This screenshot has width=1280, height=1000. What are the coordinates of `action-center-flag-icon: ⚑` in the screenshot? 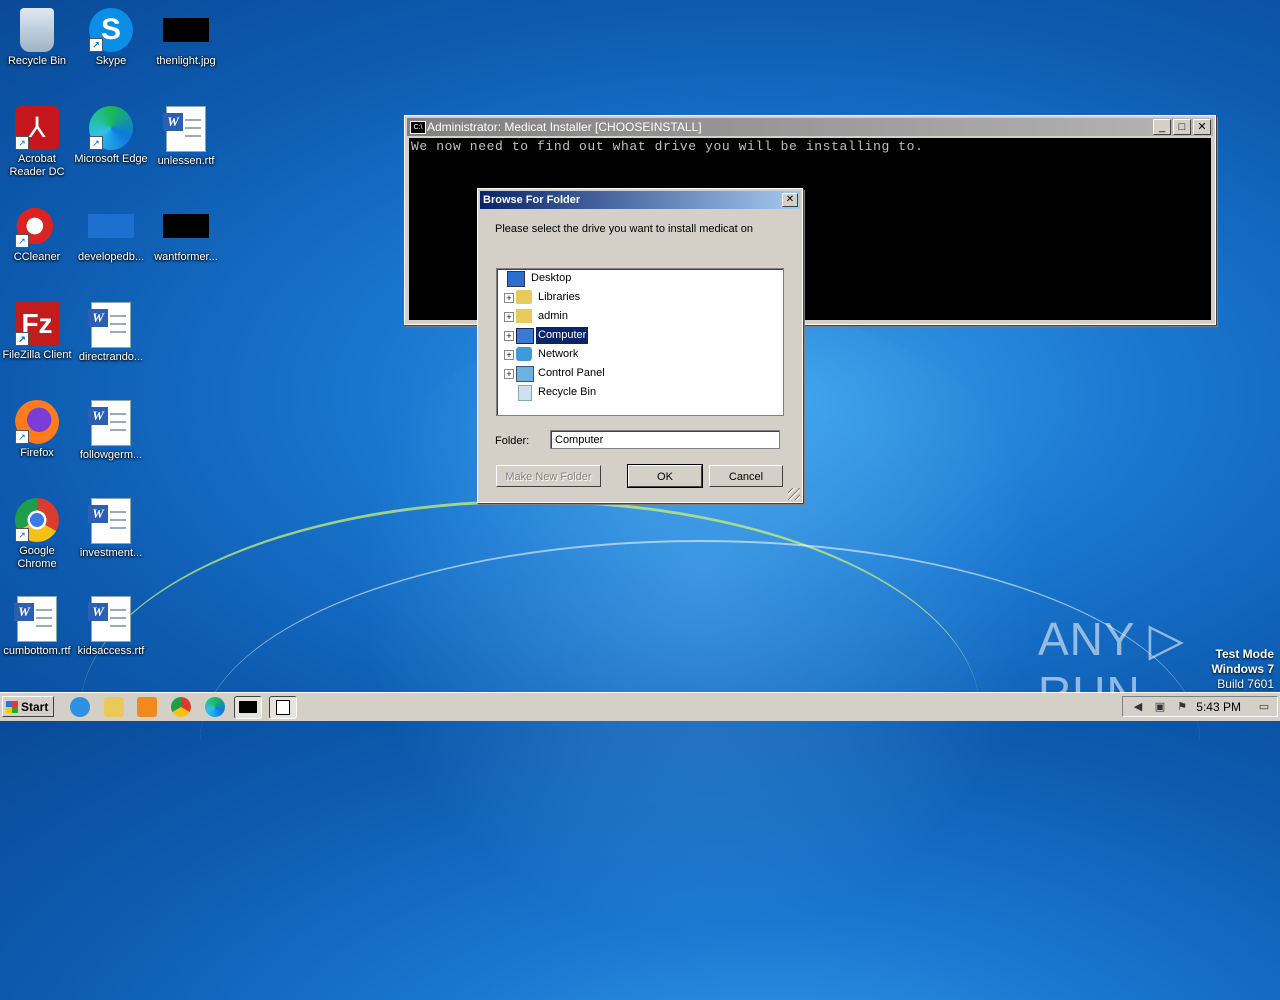 It's located at (1182, 707).